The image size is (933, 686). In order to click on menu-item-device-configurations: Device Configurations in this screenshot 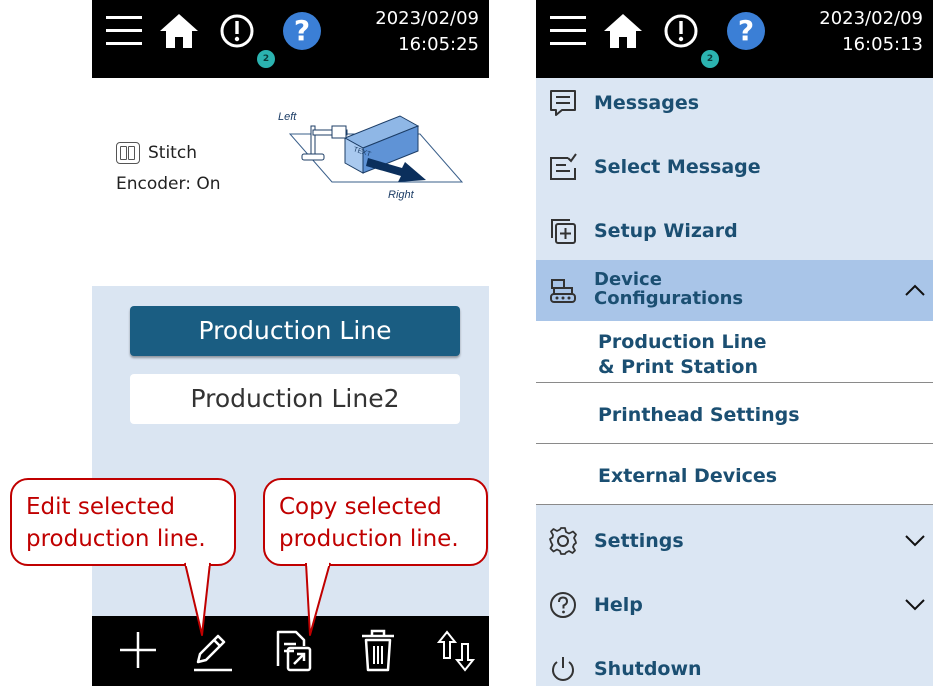, I will do `click(734, 290)`.